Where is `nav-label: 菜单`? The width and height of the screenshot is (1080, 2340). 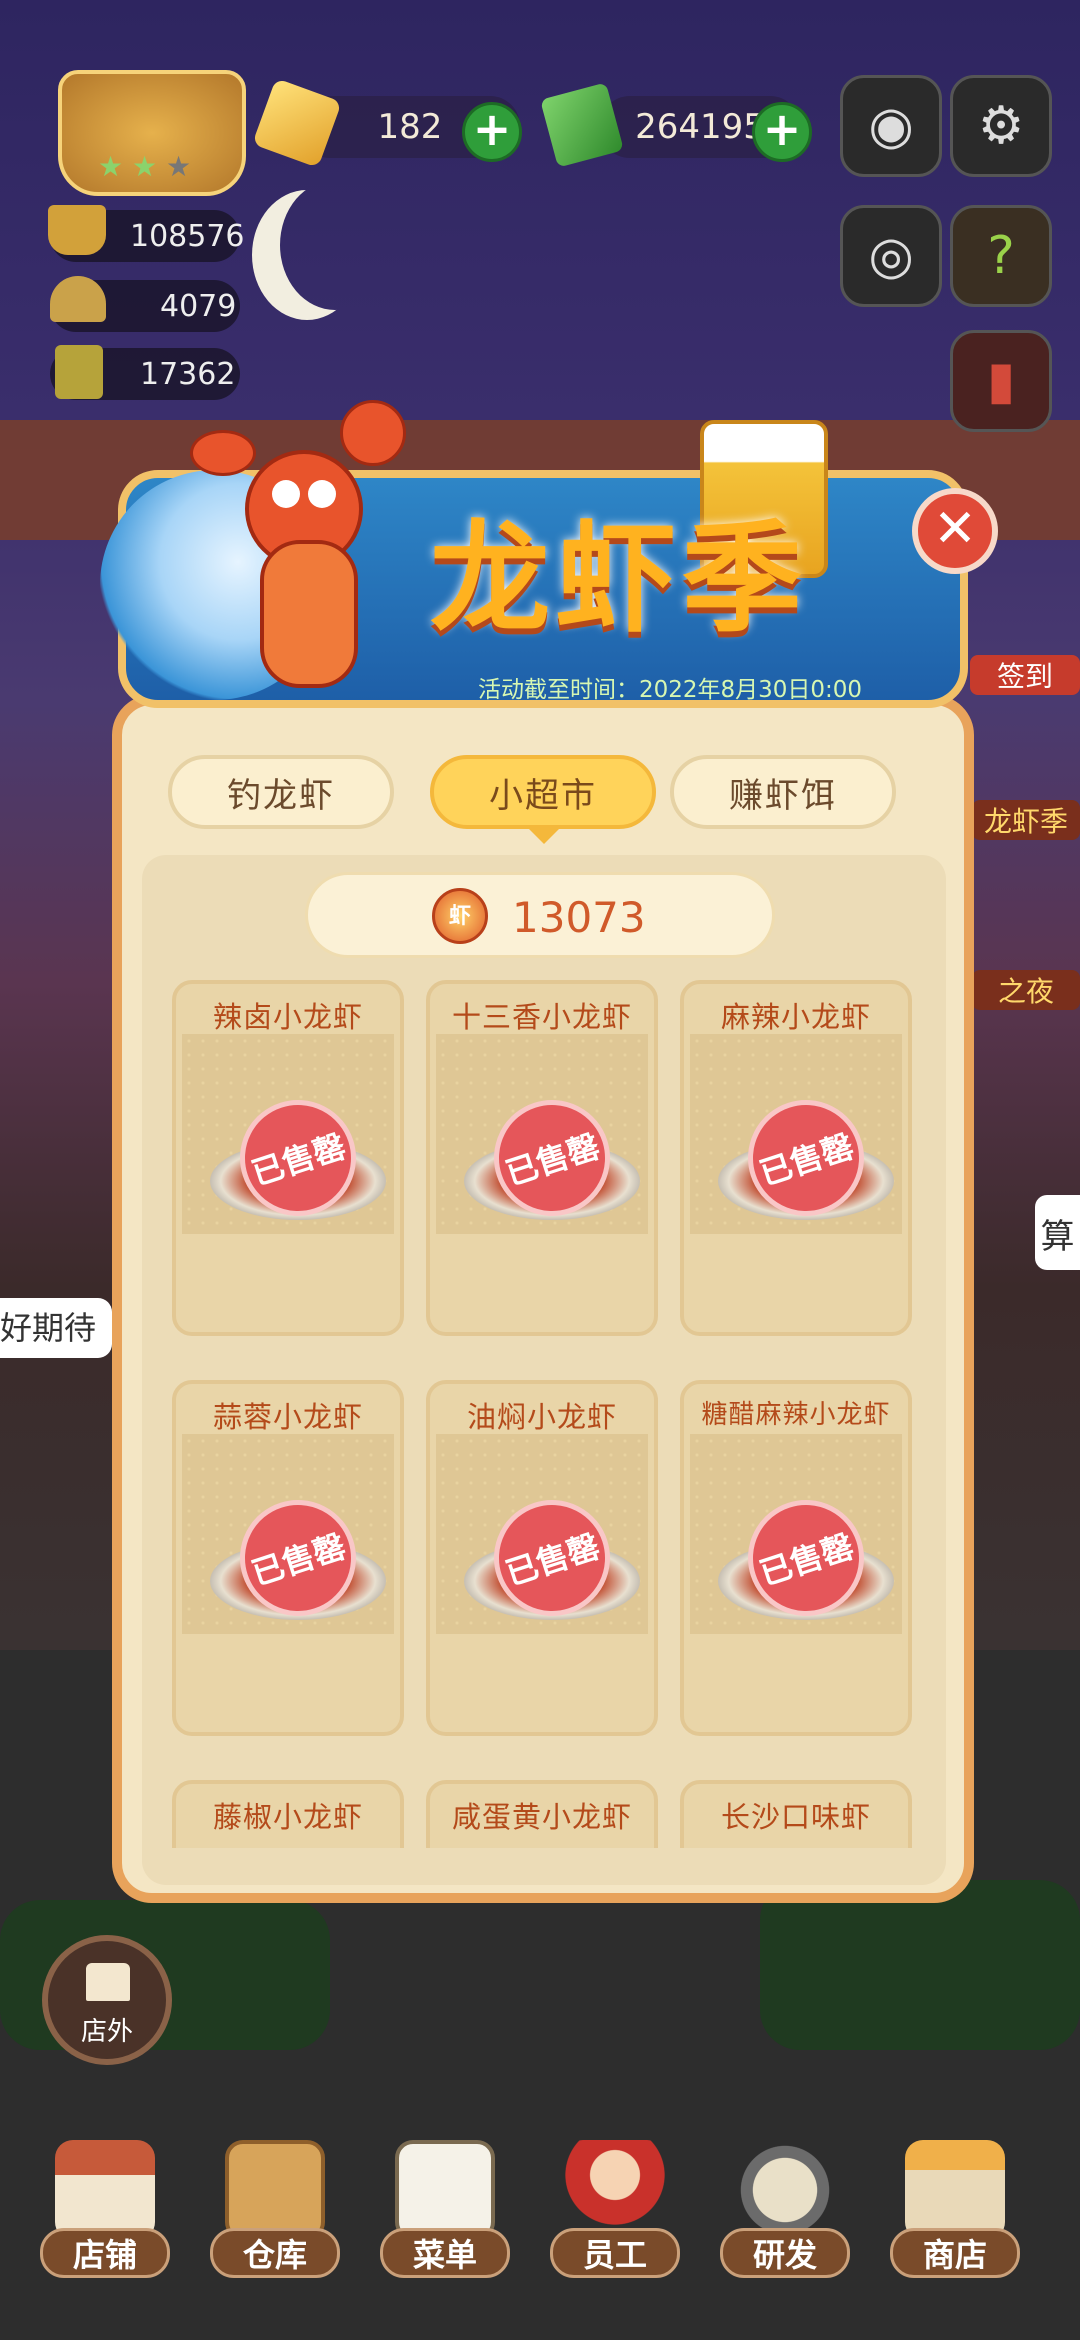
nav-label: 菜单 is located at coordinates (445, 2253).